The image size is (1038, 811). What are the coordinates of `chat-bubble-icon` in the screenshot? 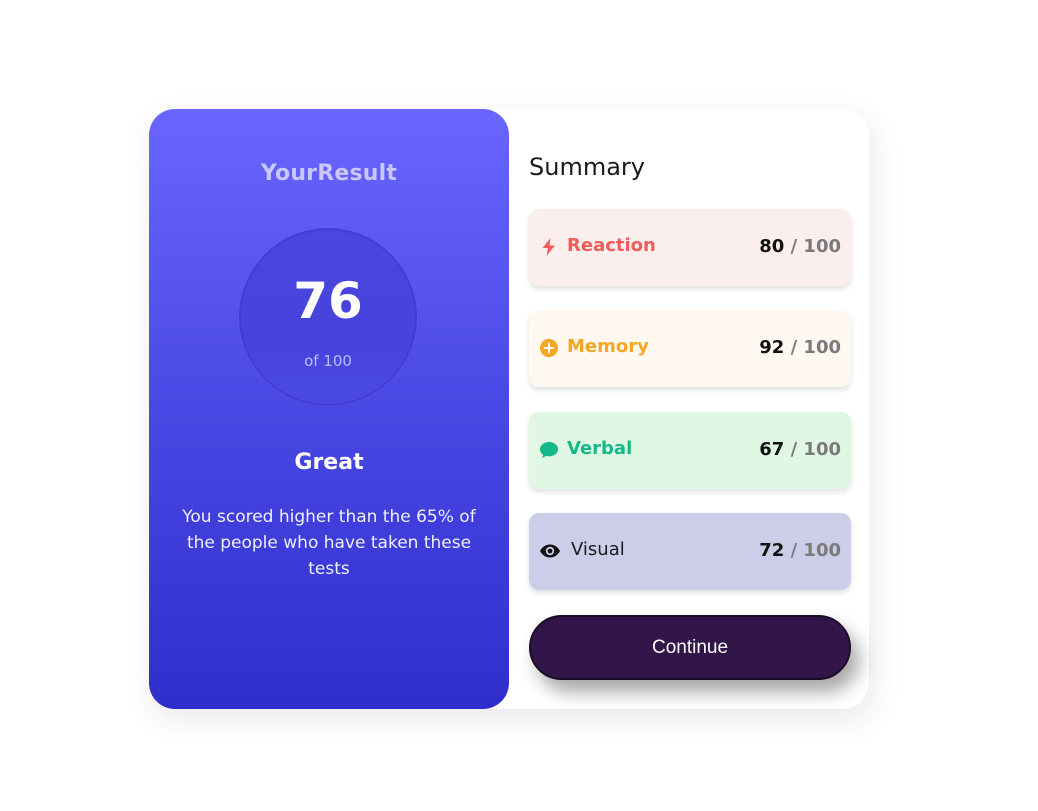 It's located at (549, 450).